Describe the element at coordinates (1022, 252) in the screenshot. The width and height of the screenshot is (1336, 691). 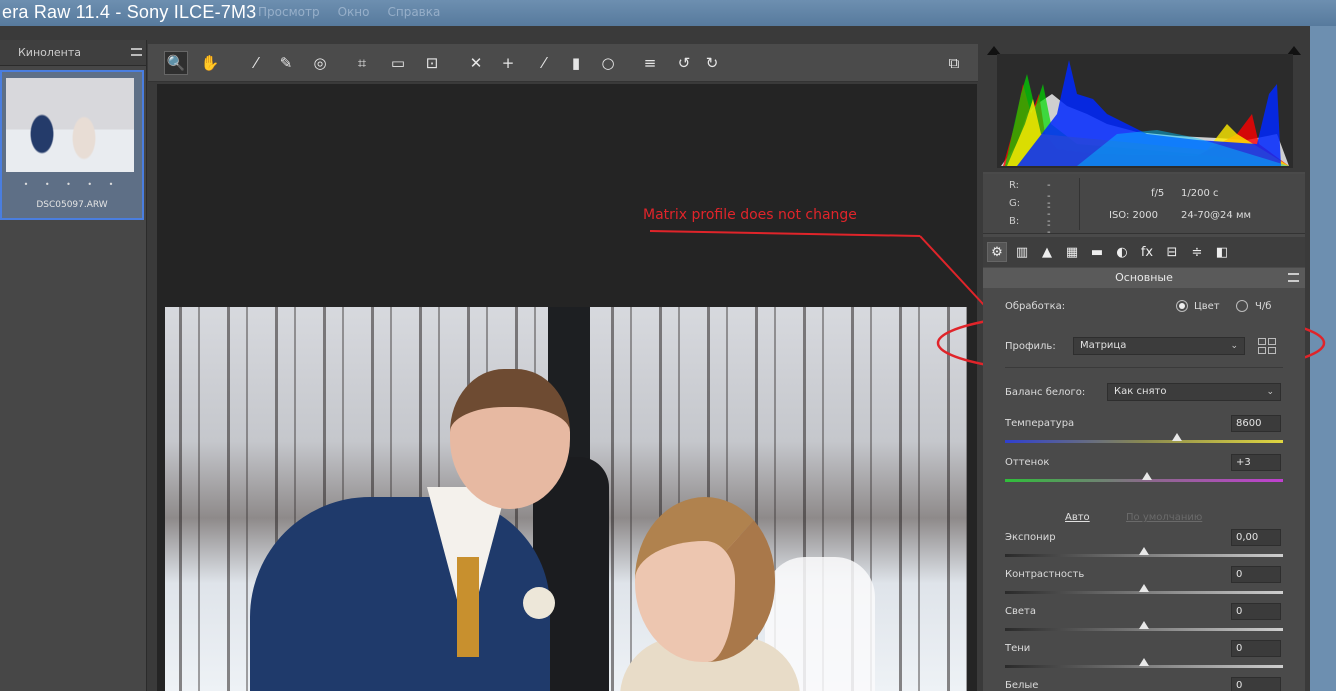
I see `tone-curve-tab-icon: ▥` at that location.